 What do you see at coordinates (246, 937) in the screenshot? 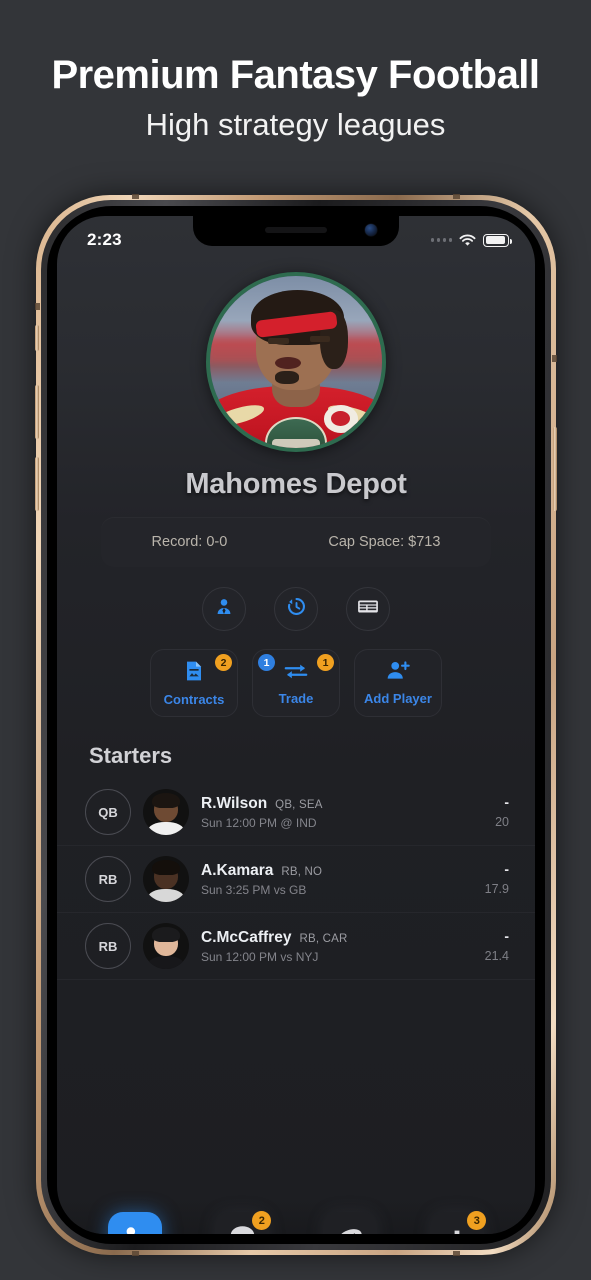
I see `player-name: C.McCaffrey` at bounding box center [246, 937].